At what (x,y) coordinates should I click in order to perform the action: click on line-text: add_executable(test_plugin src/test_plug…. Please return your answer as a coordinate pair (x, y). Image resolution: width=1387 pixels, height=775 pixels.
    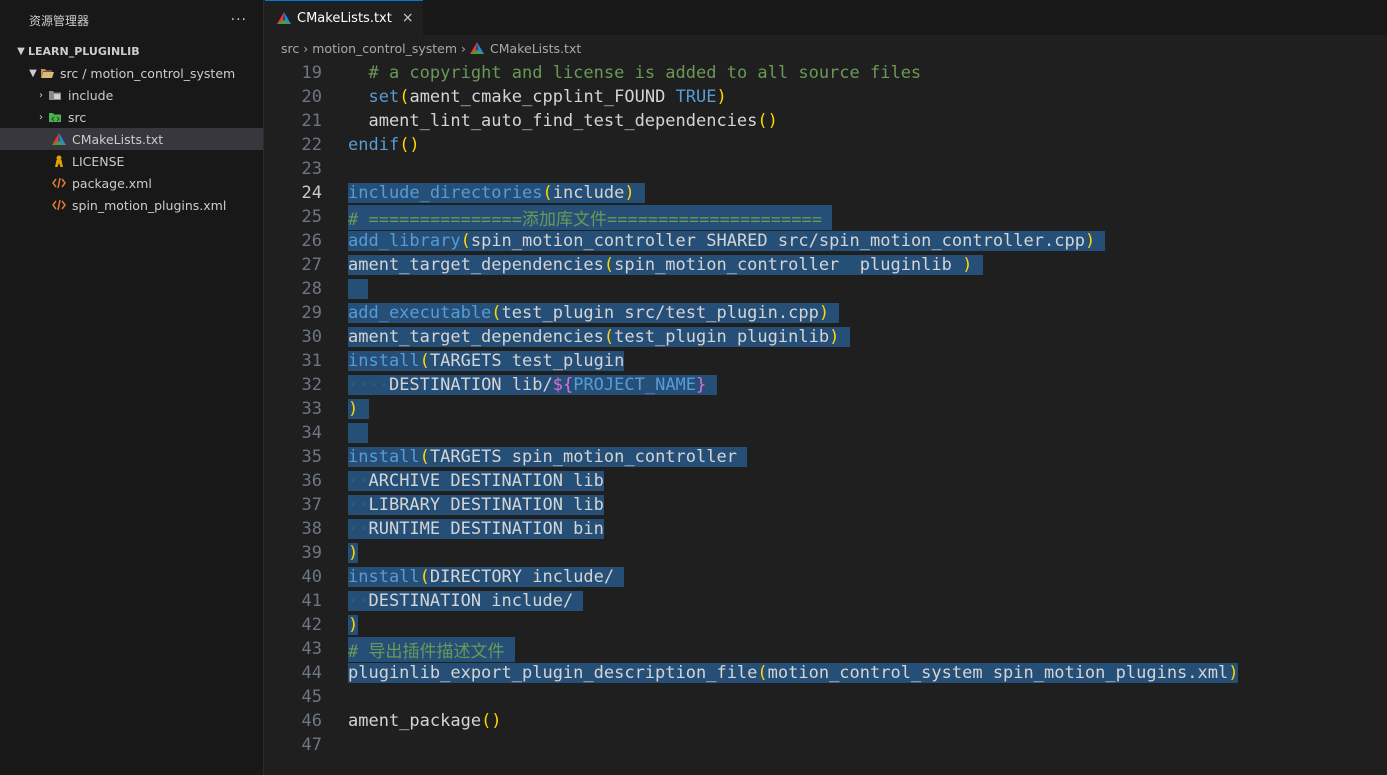
    Looking at the image, I should click on (594, 313).